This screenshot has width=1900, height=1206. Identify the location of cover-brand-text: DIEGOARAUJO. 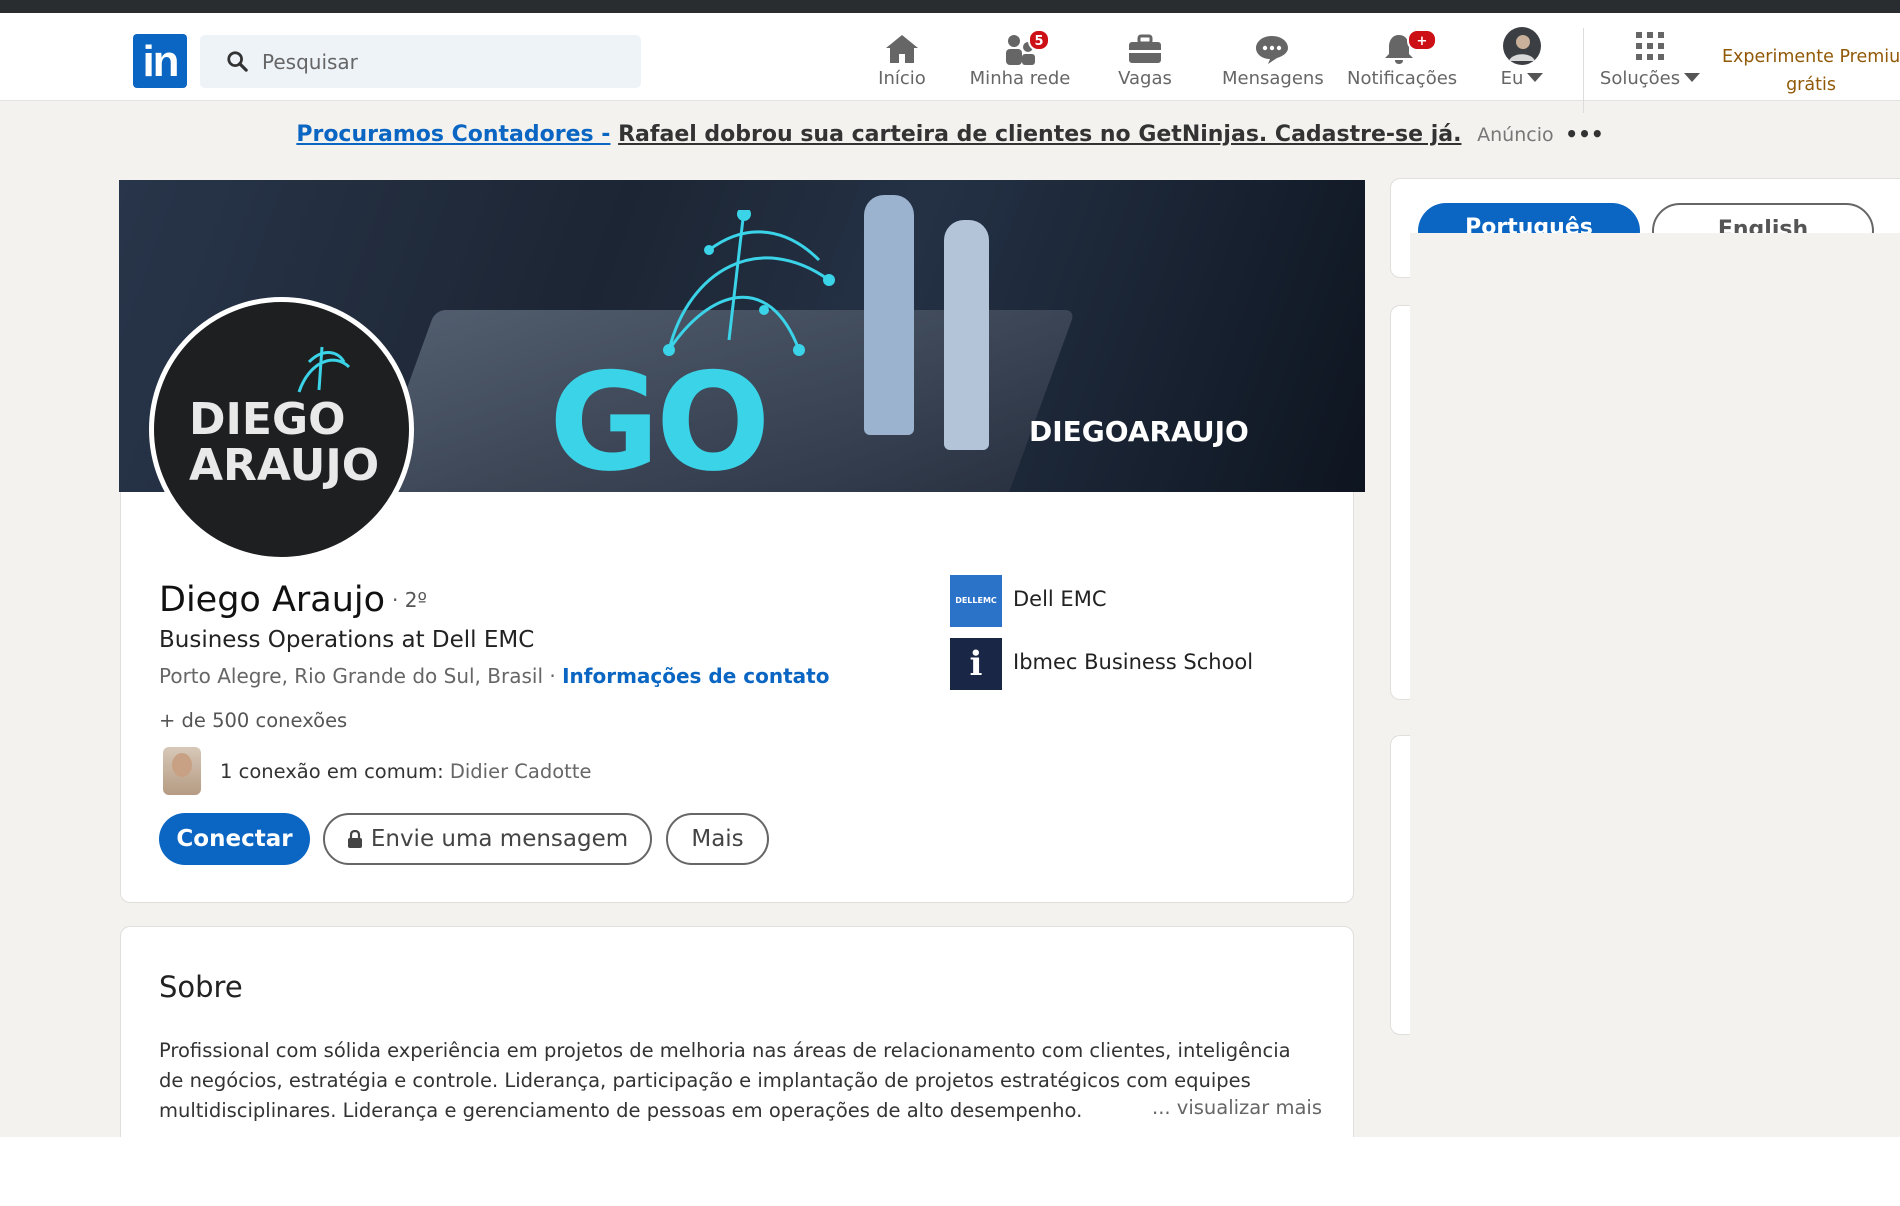
(1139, 431).